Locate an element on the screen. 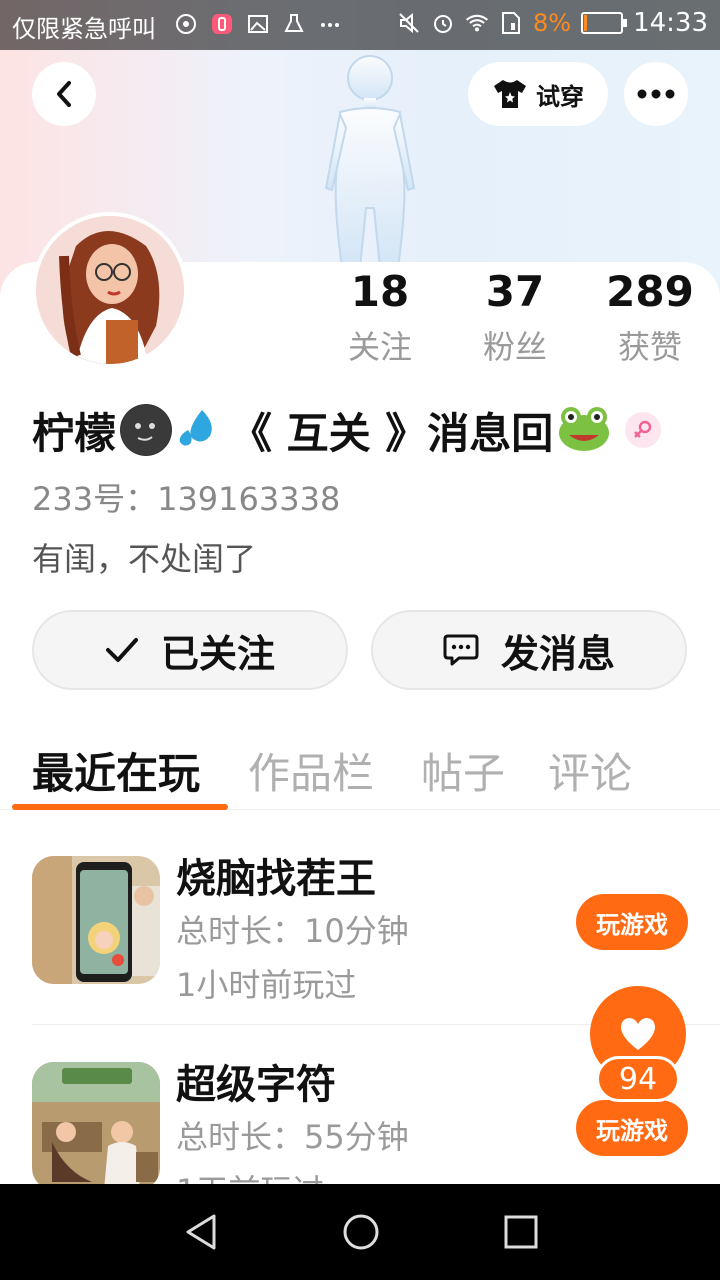 The image size is (720, 1280). chevron-left-icon is located at coordinates (64, 94).